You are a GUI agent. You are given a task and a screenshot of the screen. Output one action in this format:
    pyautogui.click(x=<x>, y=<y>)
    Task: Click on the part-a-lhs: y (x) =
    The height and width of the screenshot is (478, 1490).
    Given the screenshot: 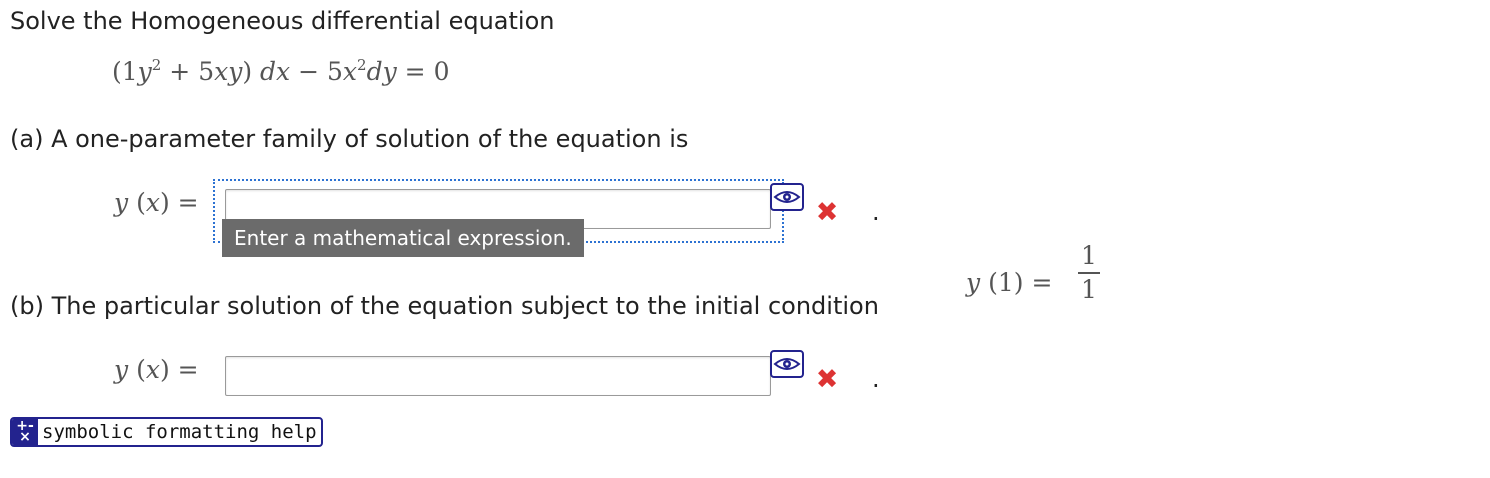 What is the action you would take?
    pyautogui.click(x=156, y=202)
    